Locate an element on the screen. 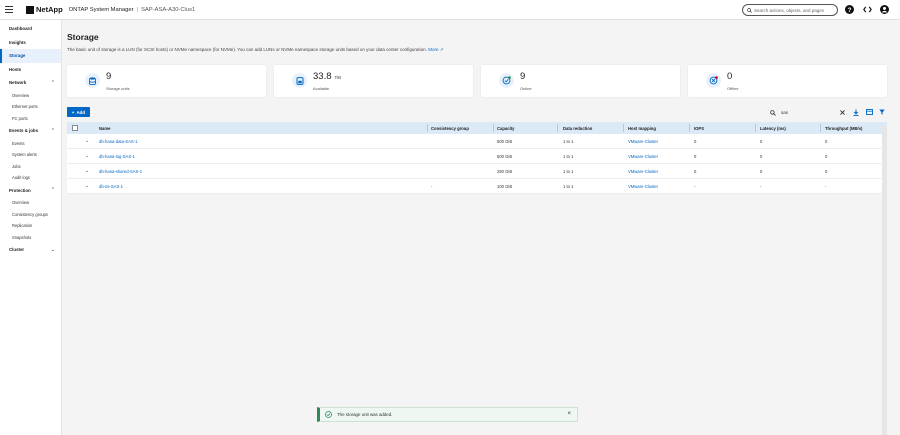  cell-capacity: 500 GiB is located at coordinates (505, 141).